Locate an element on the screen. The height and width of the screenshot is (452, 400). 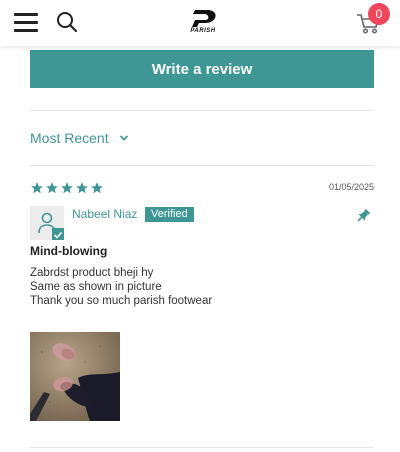
cart-count-badge: 0 is located at coordinates (379, 14).